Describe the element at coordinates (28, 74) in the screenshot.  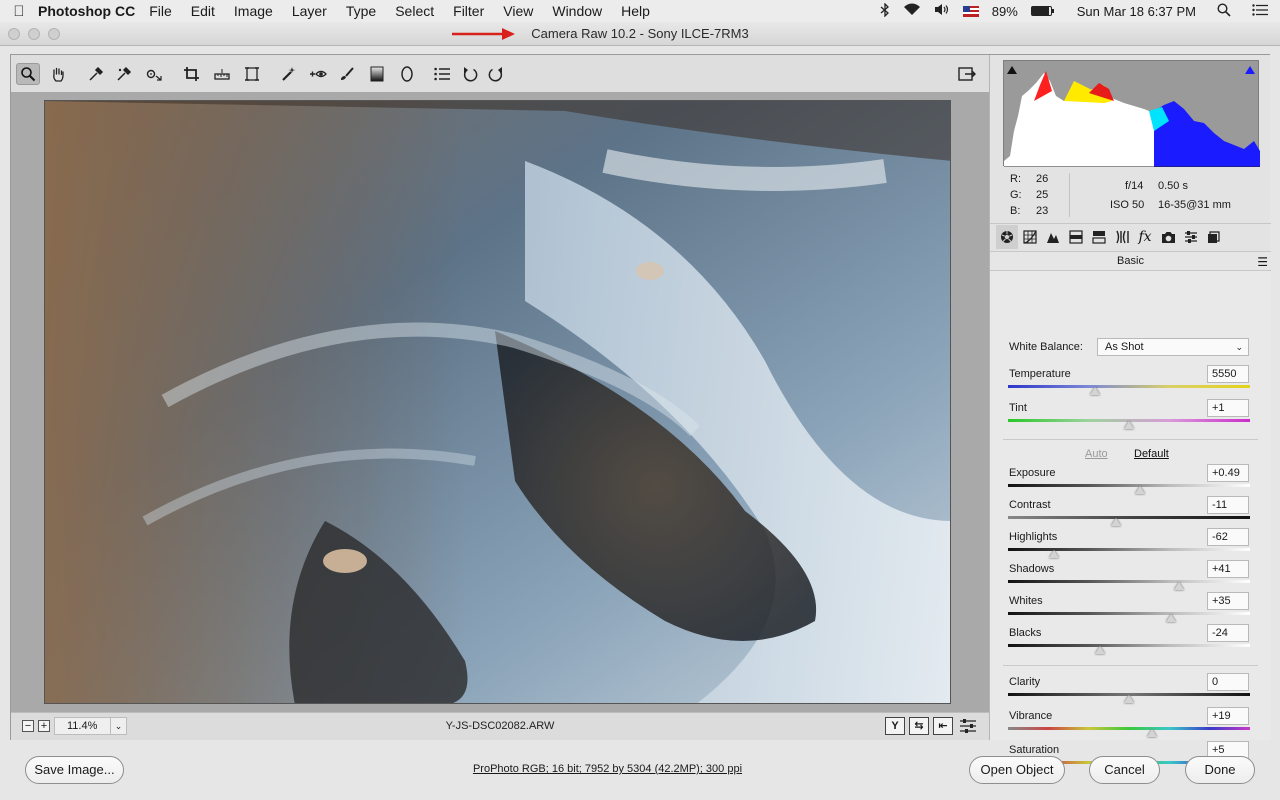
I see `zoom-tool-icon` at that location.